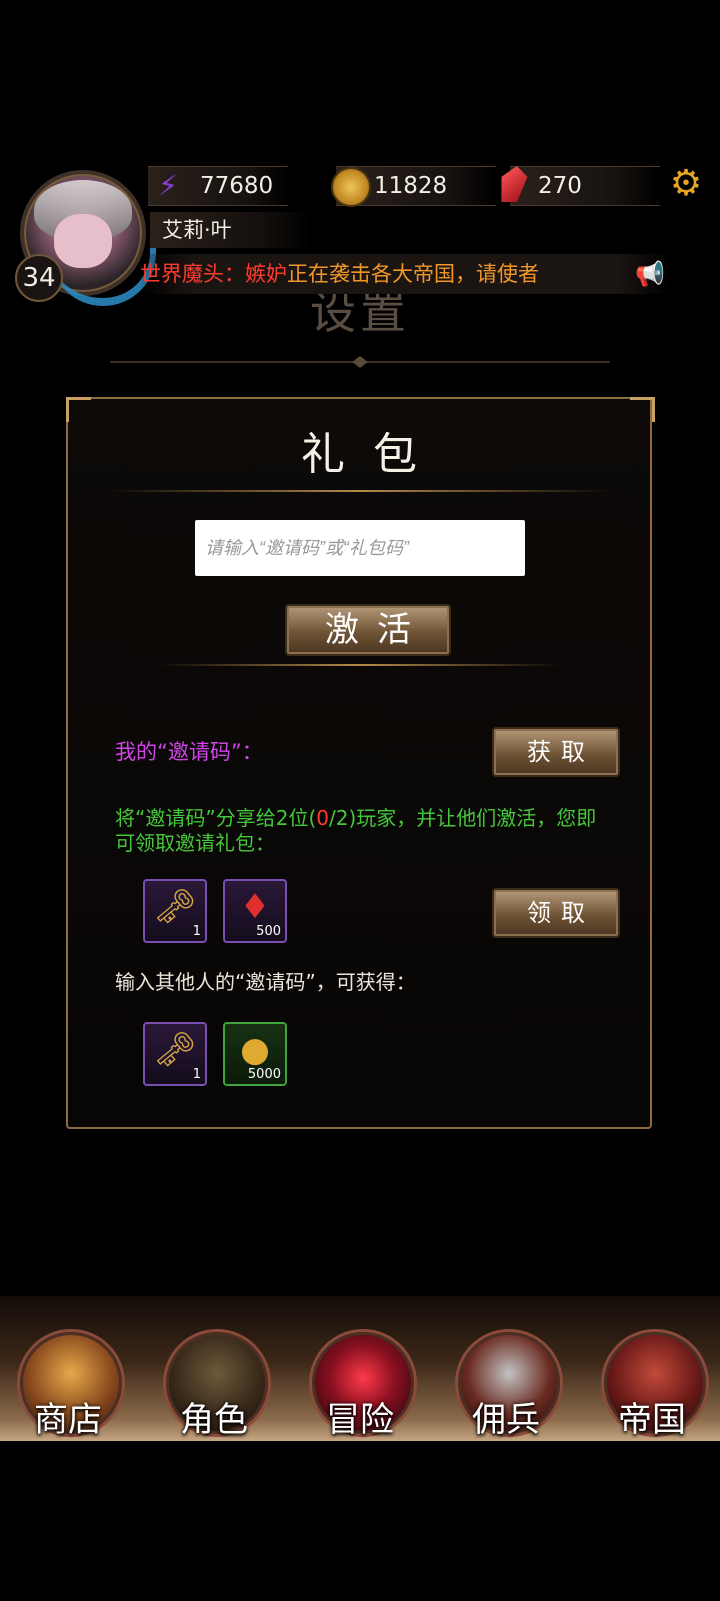 This screenshot has height=1601, width=720. What do you see at coordinates (255, 1050) in the screenshot?
I see `gold-coin-icon: ●` at bounding box center [255, 1050].